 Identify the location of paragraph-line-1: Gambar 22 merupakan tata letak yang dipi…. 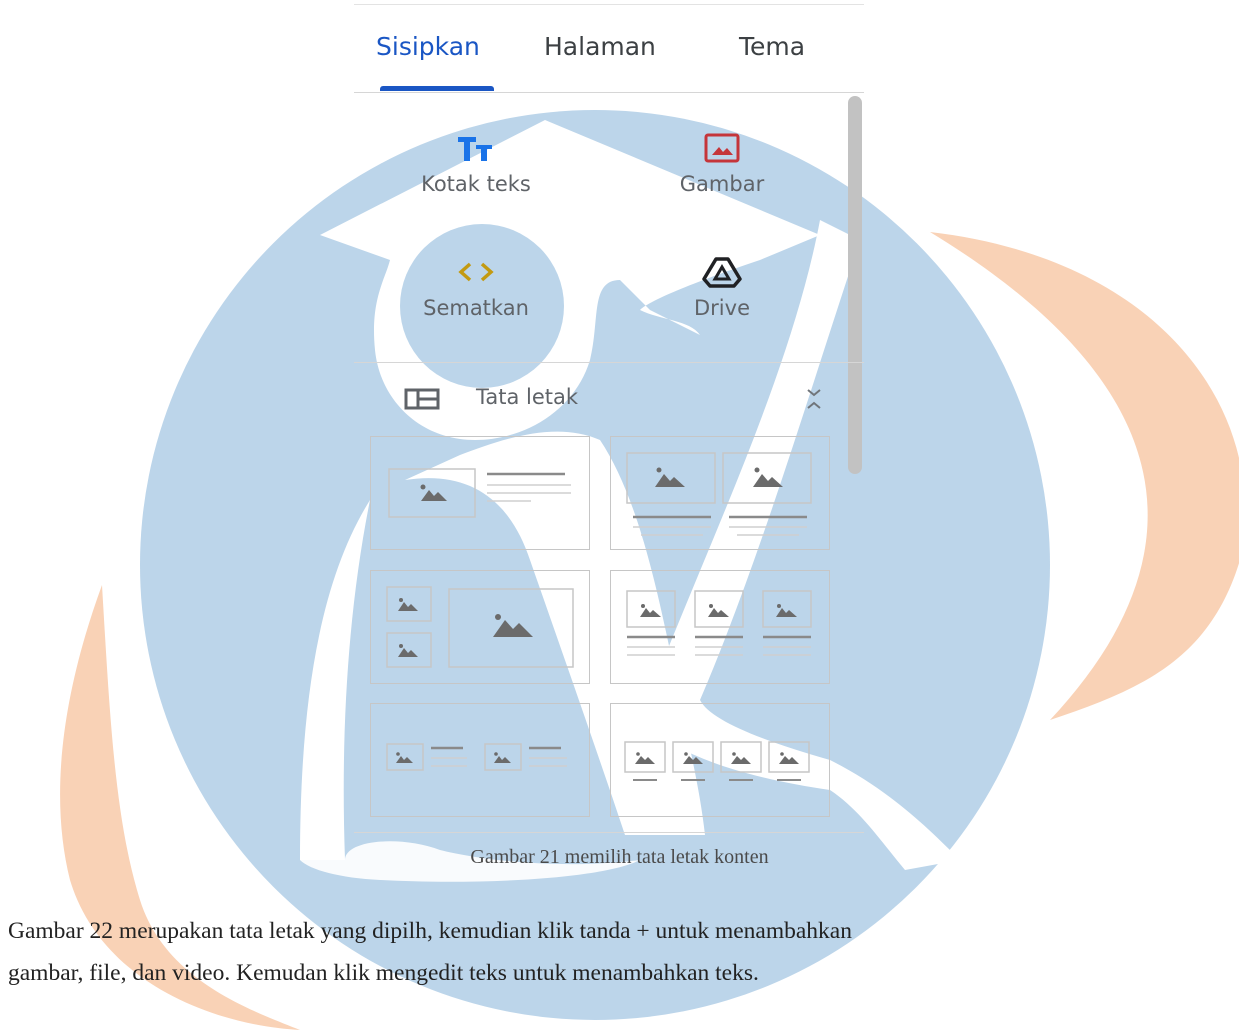
(430, 931).